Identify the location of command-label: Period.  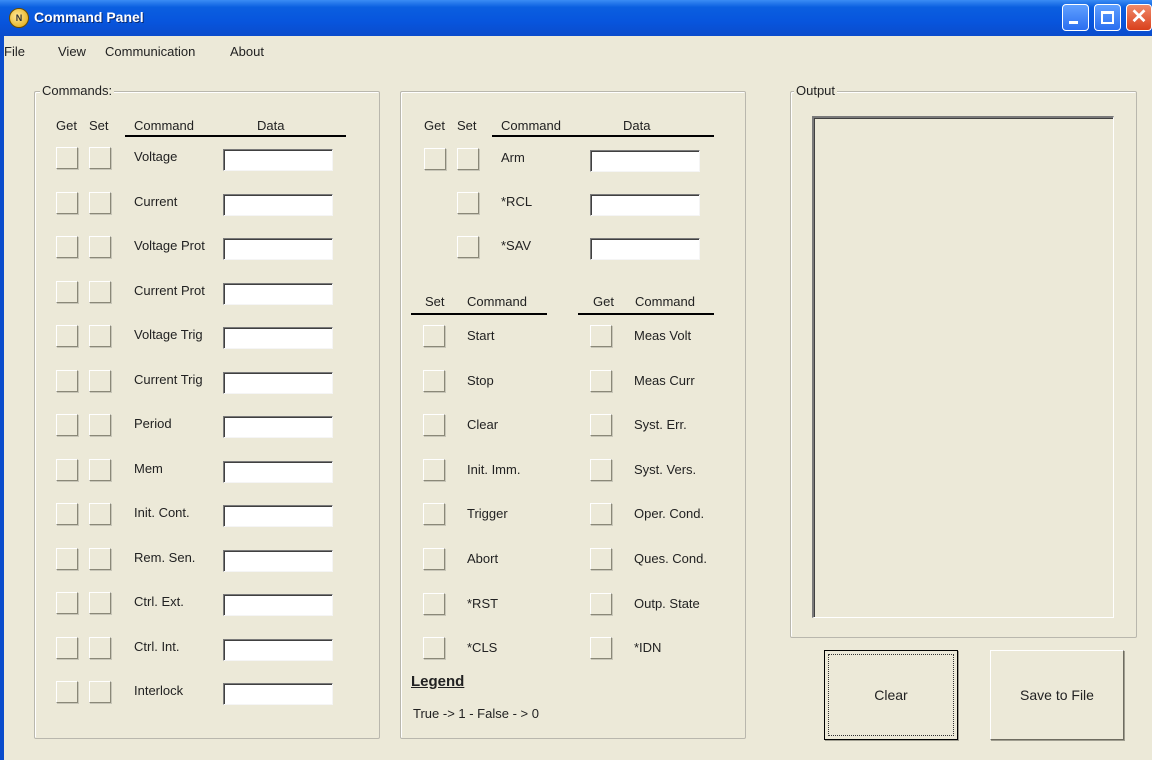
(153, 423).